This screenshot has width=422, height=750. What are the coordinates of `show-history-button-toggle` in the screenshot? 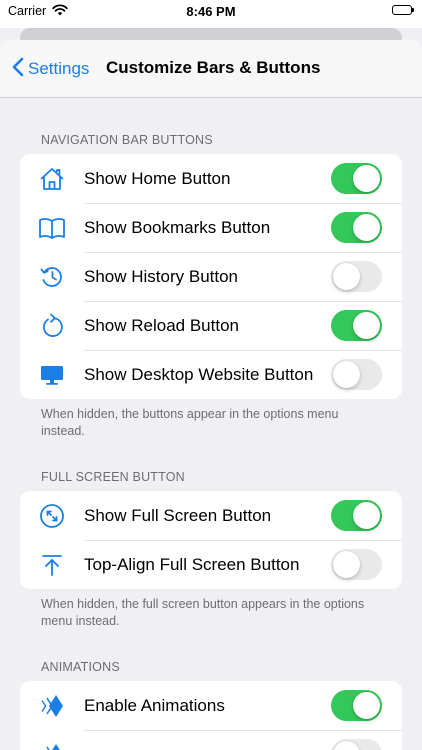 It's located at (356, 276).